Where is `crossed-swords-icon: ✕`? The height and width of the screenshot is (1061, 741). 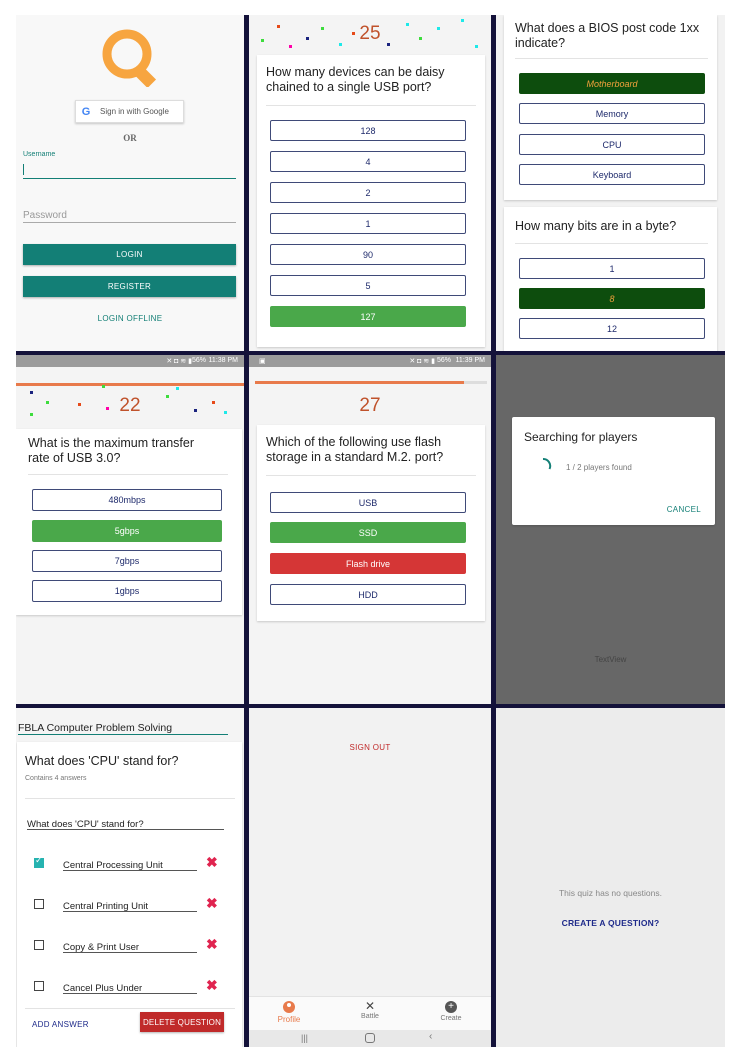
crossed-swords-icon: ✕ is located at coordinates (370, 1006).